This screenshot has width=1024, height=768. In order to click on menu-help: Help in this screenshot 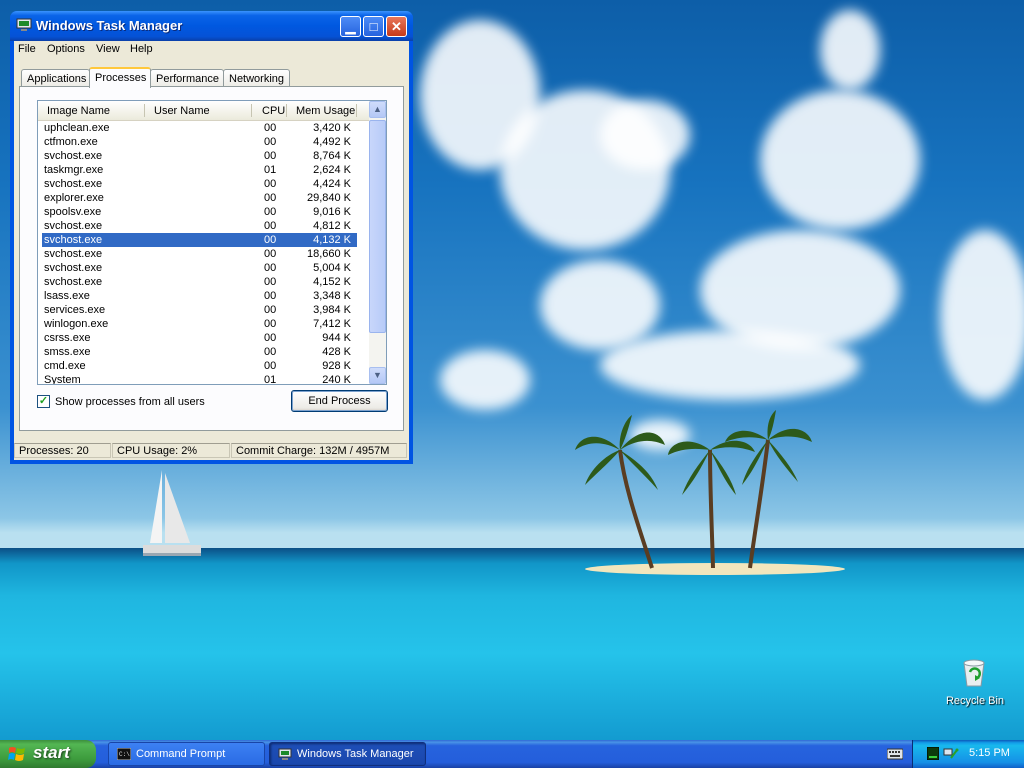, I will do `click(141, 49)`.